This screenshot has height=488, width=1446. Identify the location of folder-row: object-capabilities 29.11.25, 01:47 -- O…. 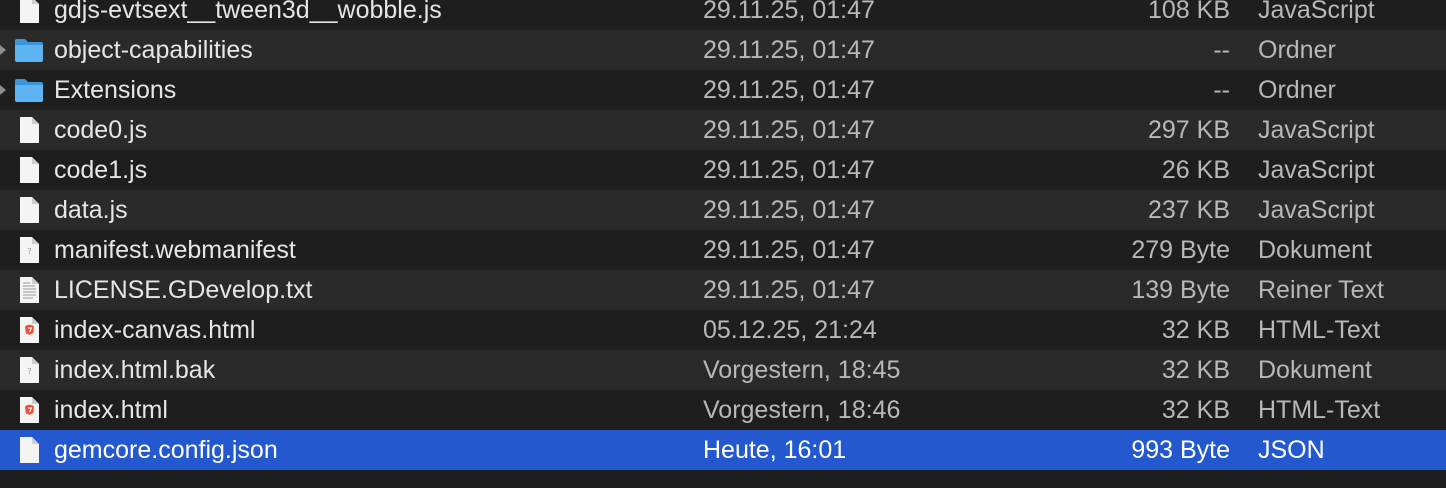
(723, 50).